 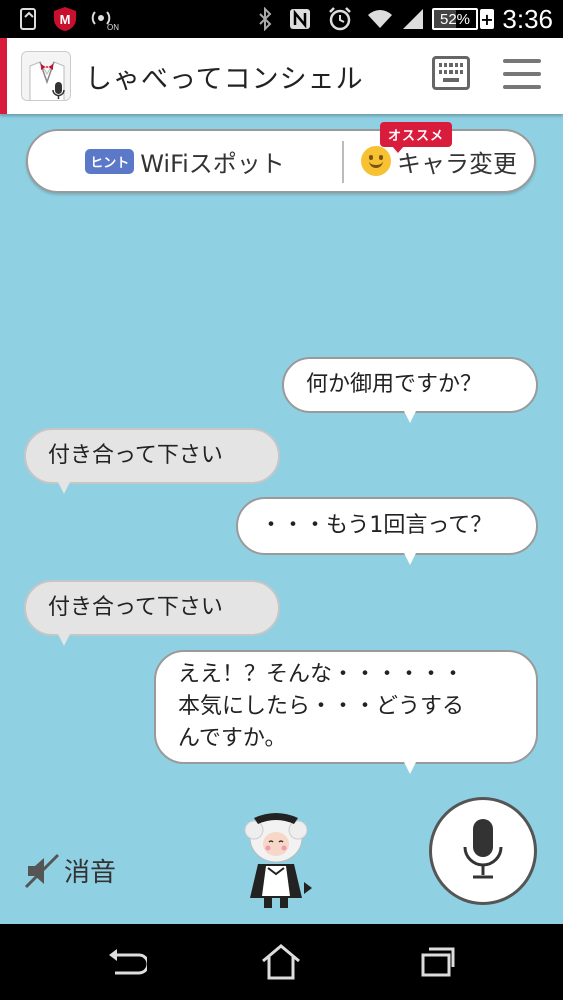 What do you see at coordinates (376, 526) in the screenshot?
I see `message-text: ・・・もう1回言って？` at bounding box center [376, 526].